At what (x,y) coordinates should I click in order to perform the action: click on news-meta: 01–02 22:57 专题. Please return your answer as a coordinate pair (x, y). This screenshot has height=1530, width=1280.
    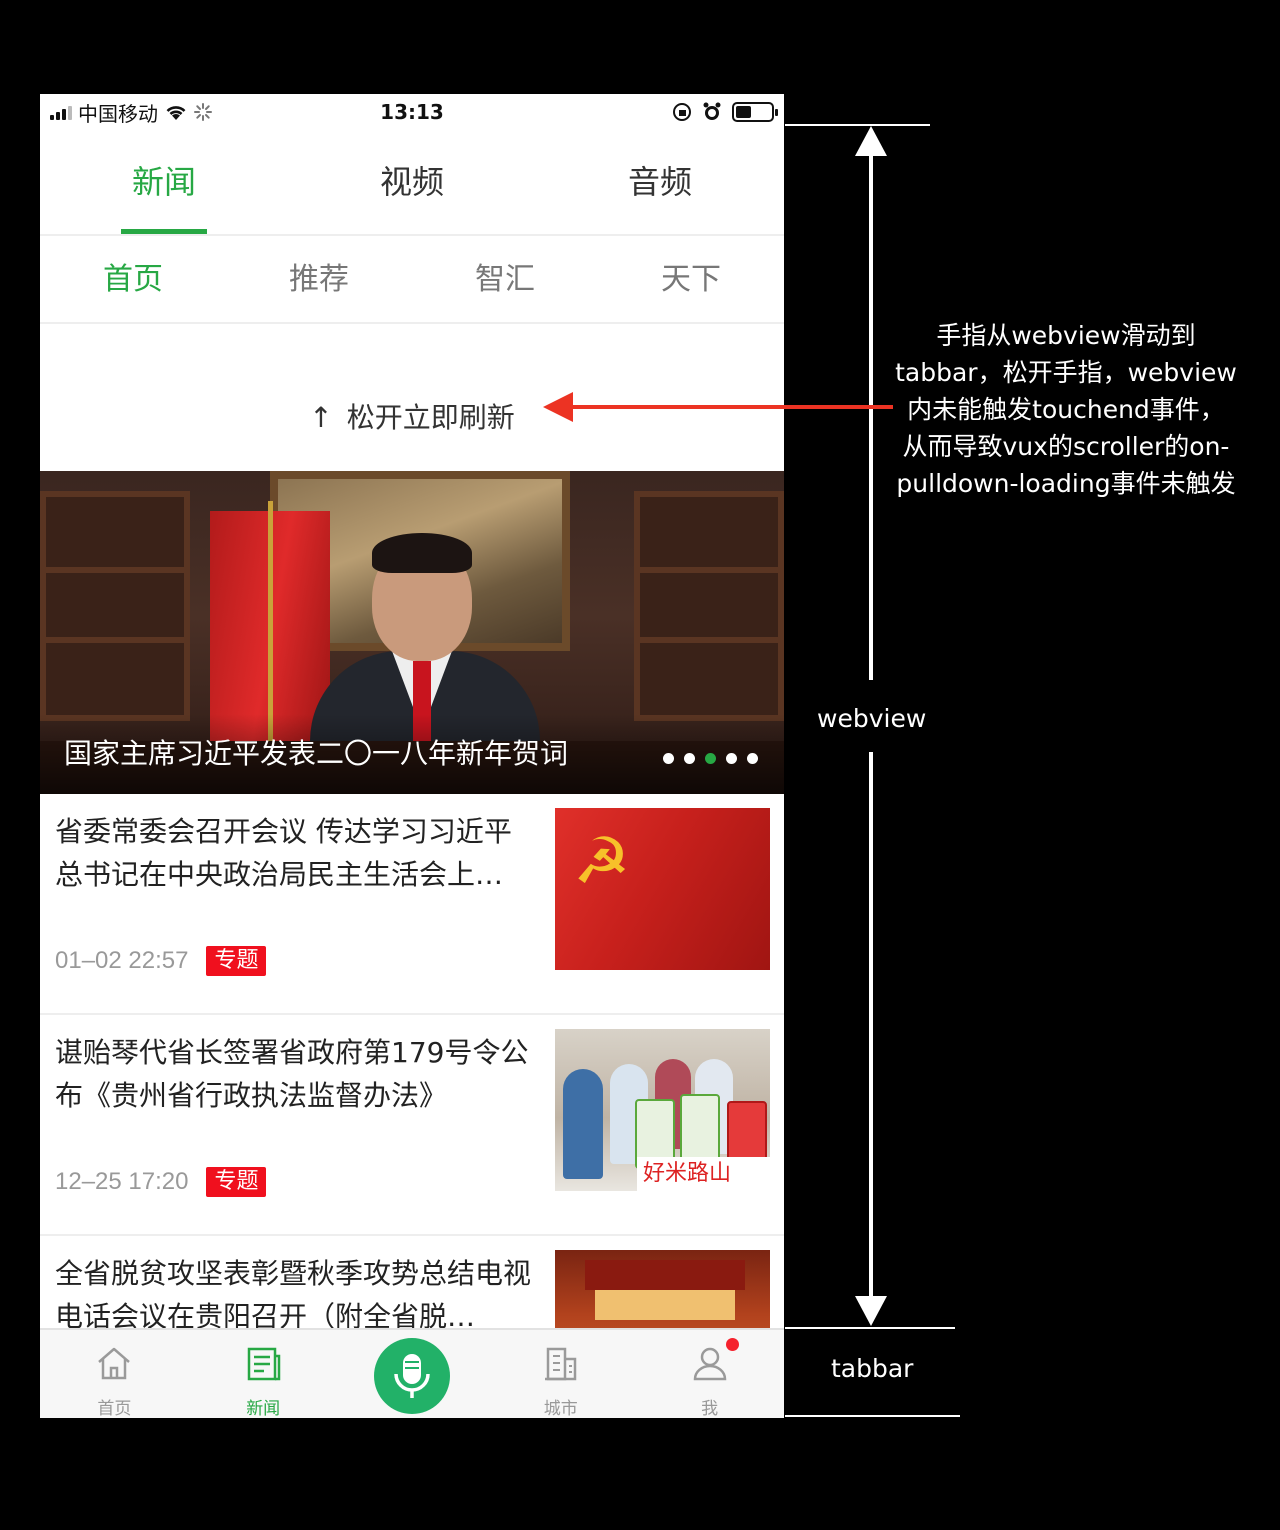
    Looking at the image, I should click on (161, 961).